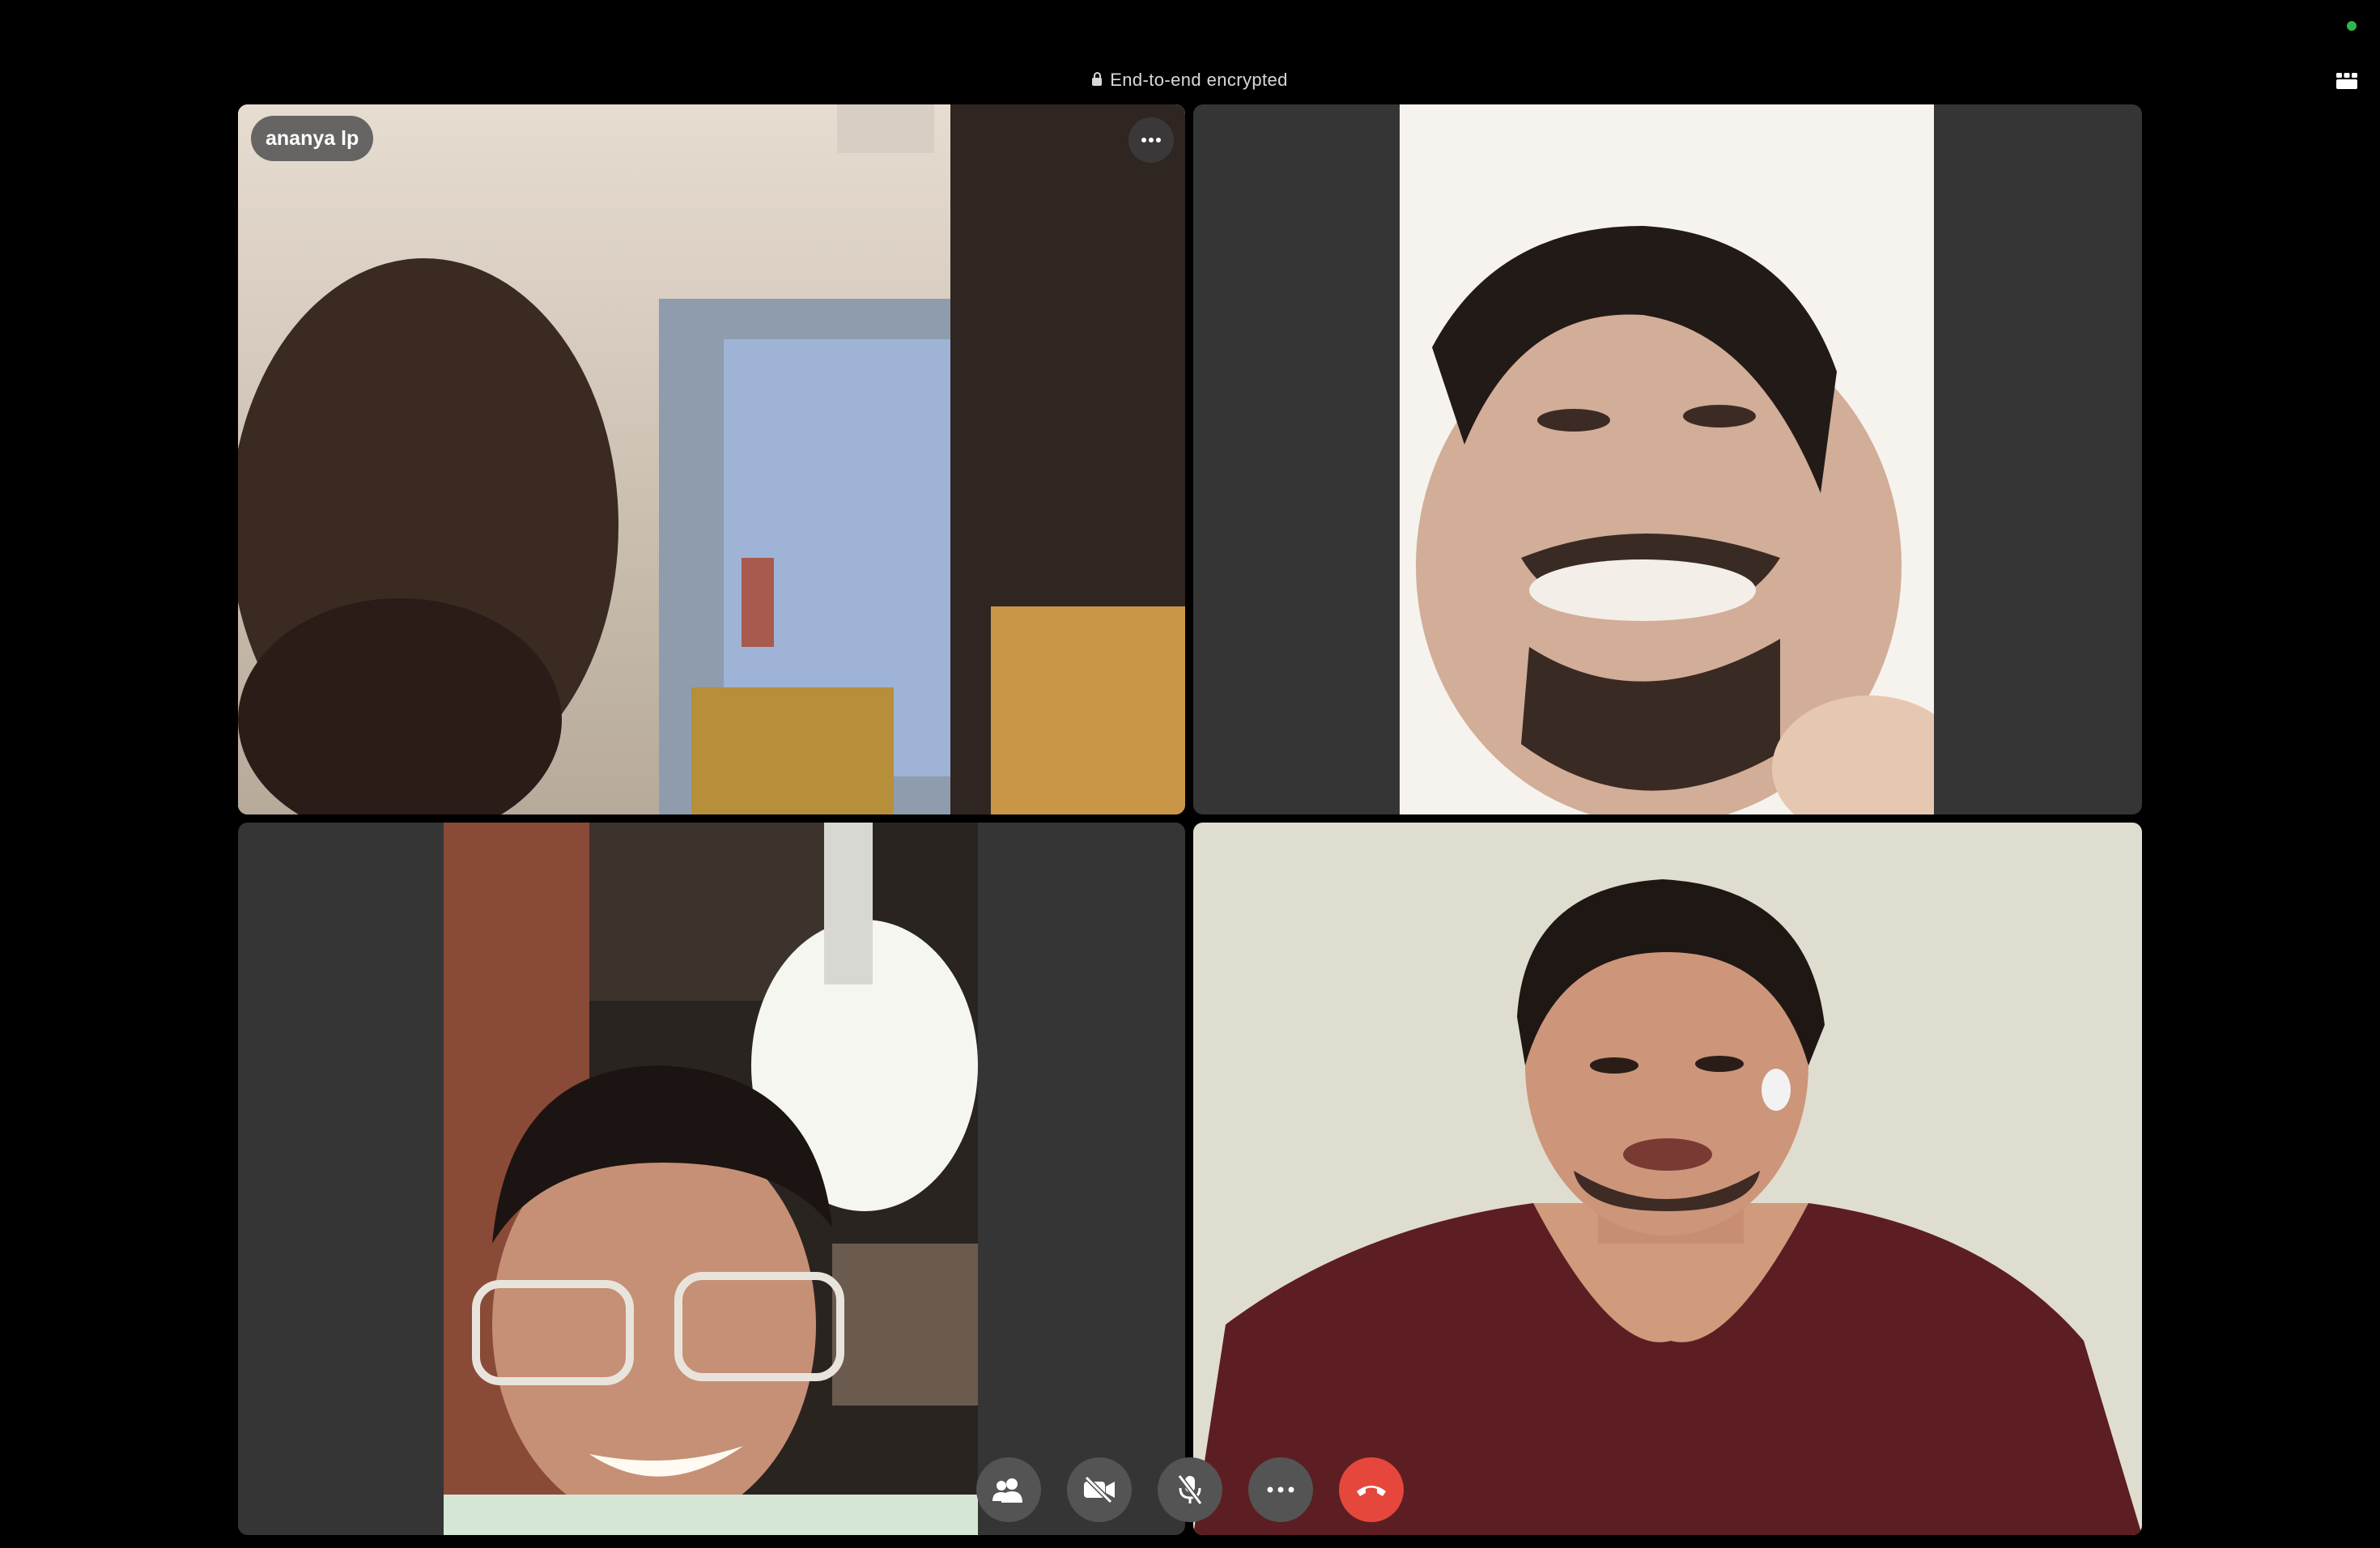  I want to click on participant-name: ananya lp, so click(313, 139).